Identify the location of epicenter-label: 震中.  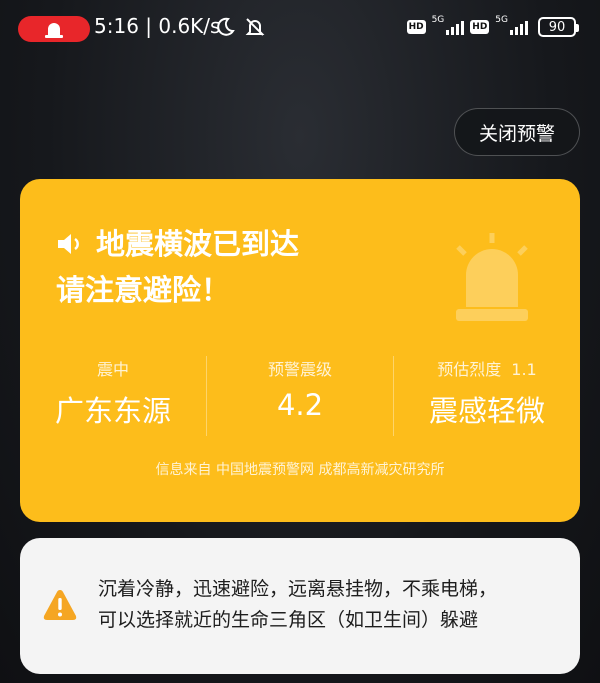
(112, 369).